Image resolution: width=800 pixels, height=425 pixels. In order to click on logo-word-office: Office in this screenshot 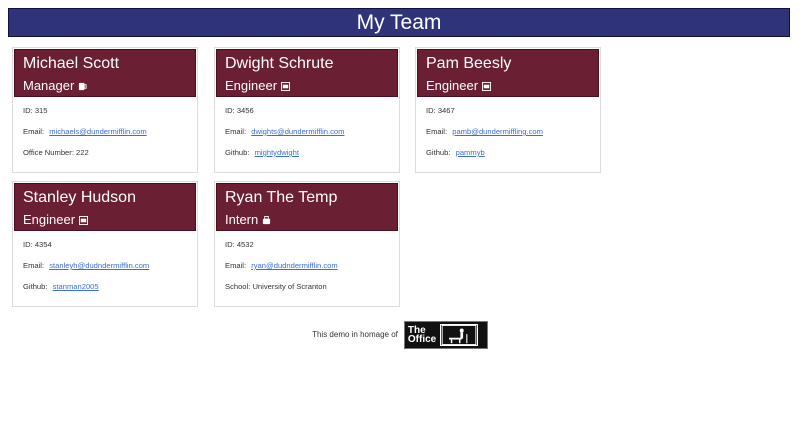, I will do `click(422, 339)`.